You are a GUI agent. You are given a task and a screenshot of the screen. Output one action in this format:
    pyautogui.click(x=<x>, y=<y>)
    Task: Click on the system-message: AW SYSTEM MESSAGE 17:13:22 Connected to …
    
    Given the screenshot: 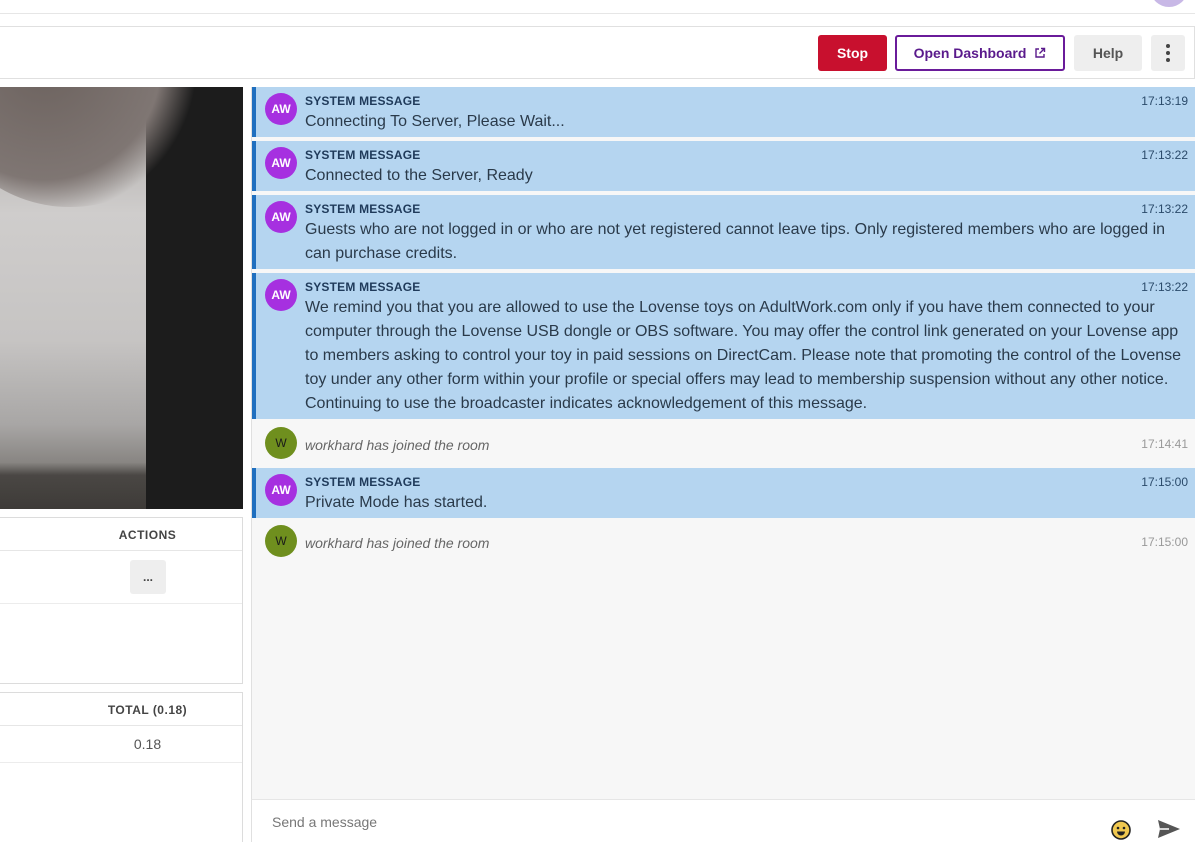 What is the action you would take?
    pyautogui.click(x=723, y=166)
    